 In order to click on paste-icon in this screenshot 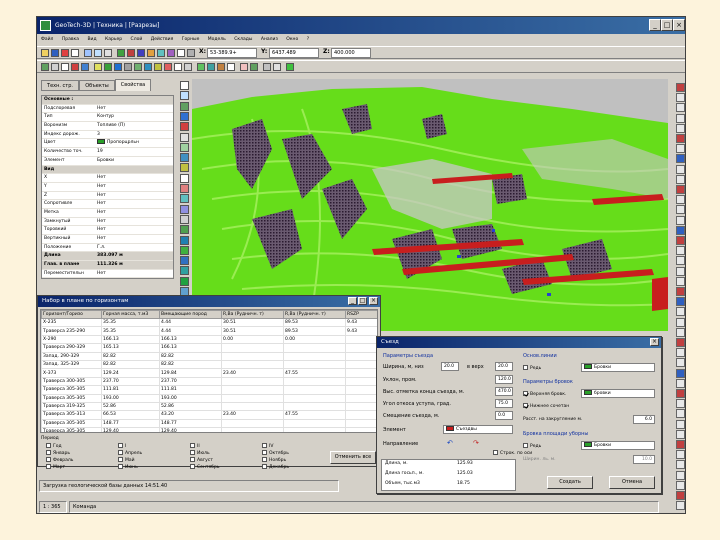, I will do `click(108, 53)`.